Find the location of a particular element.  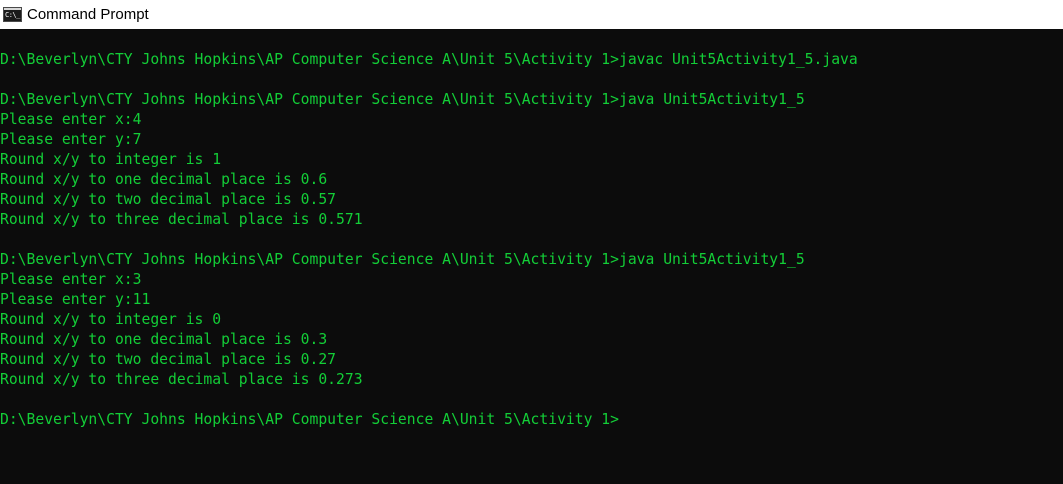

console-line: Please enter y:7 is located at coordinates (71, 139).